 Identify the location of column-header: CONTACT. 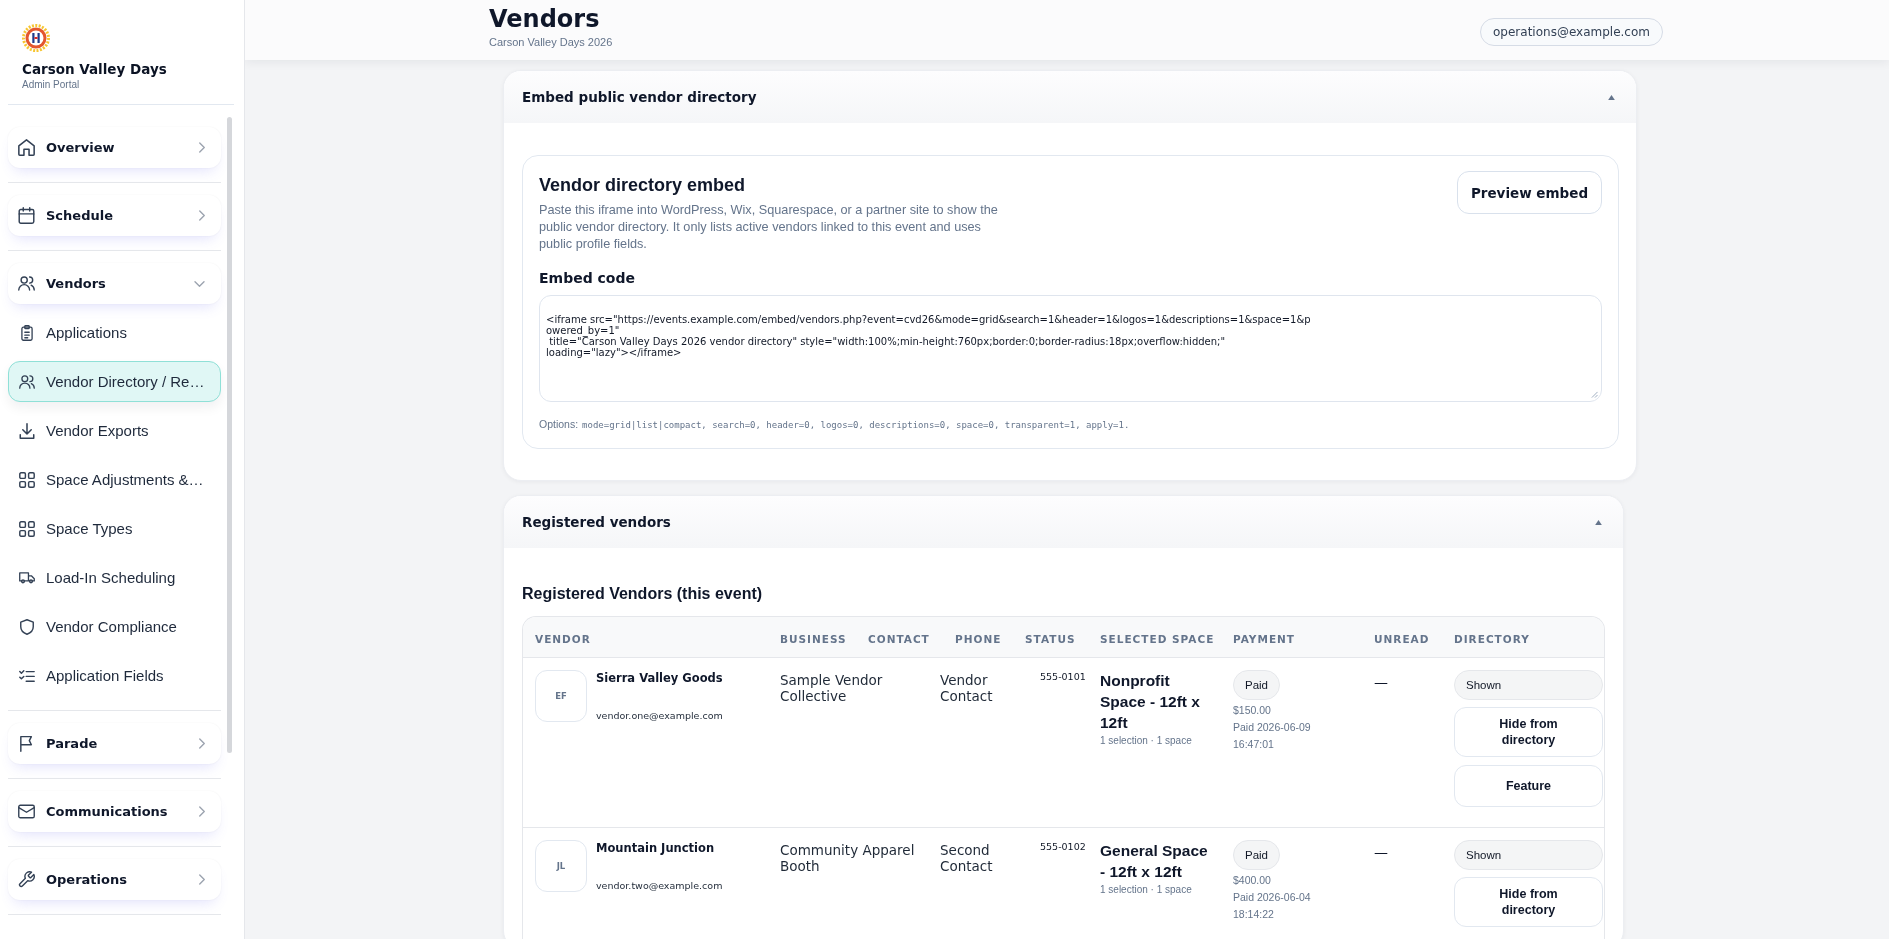
(899, 638).